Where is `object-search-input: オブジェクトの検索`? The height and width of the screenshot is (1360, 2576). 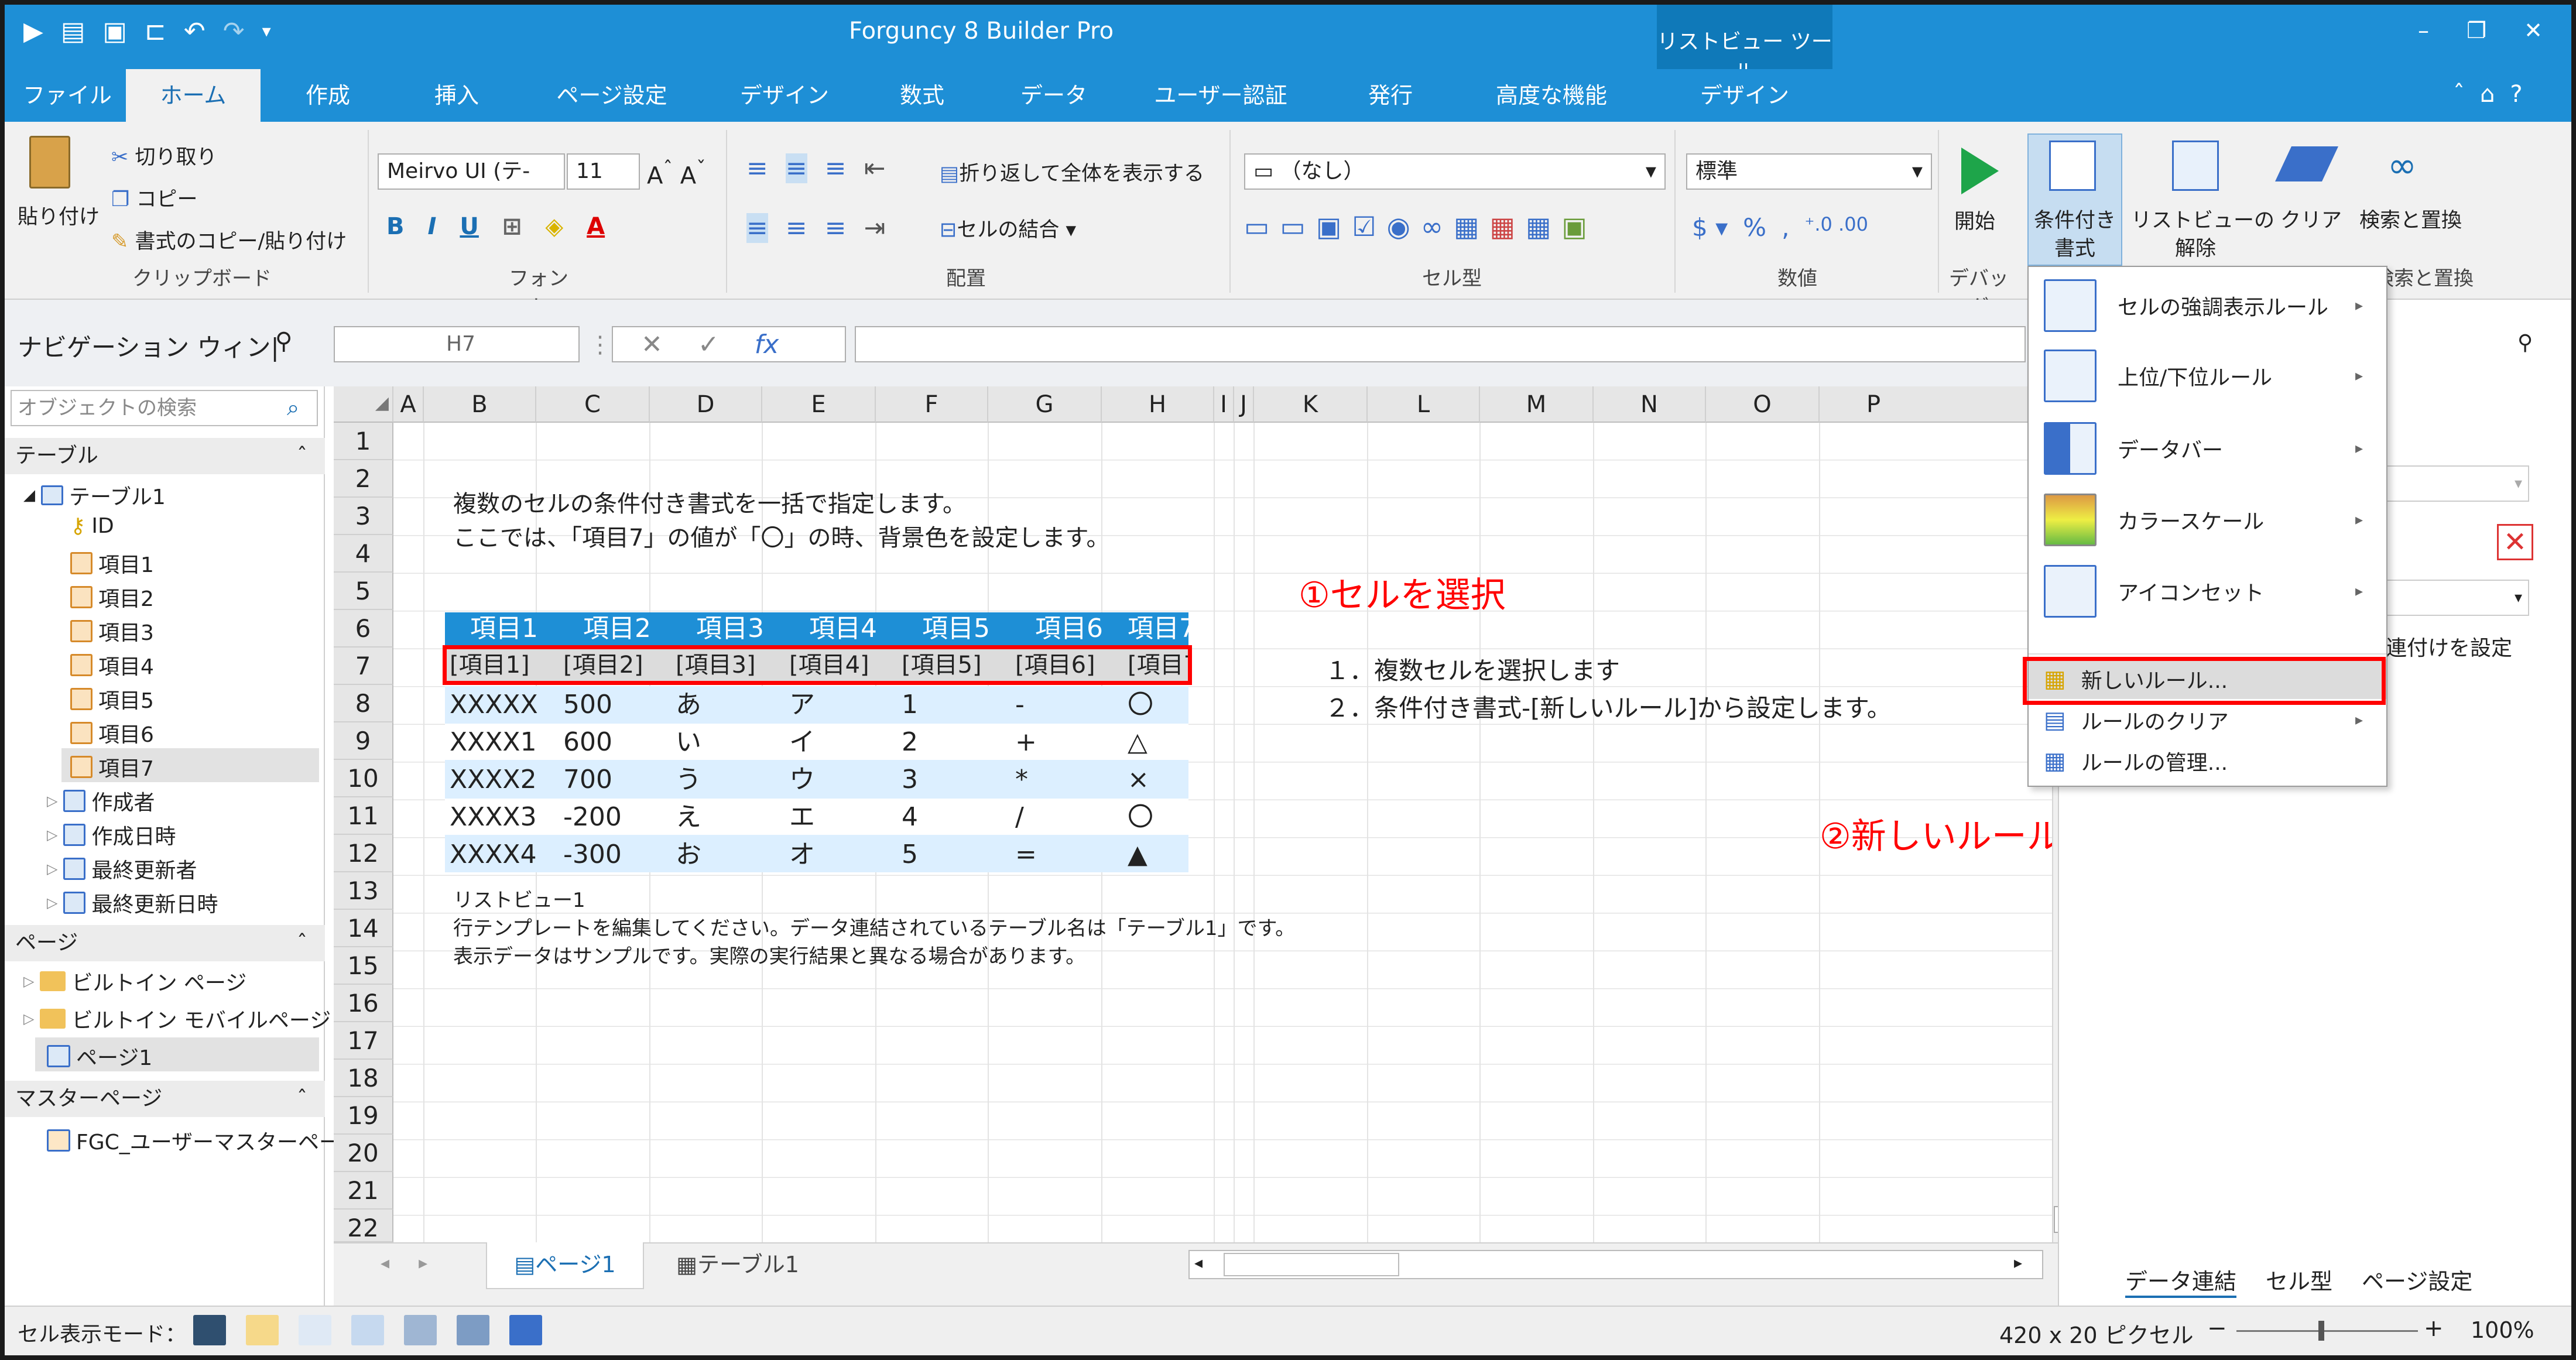 object-search-input: オブジェクトの検索 is located at coordinates (164, 408).